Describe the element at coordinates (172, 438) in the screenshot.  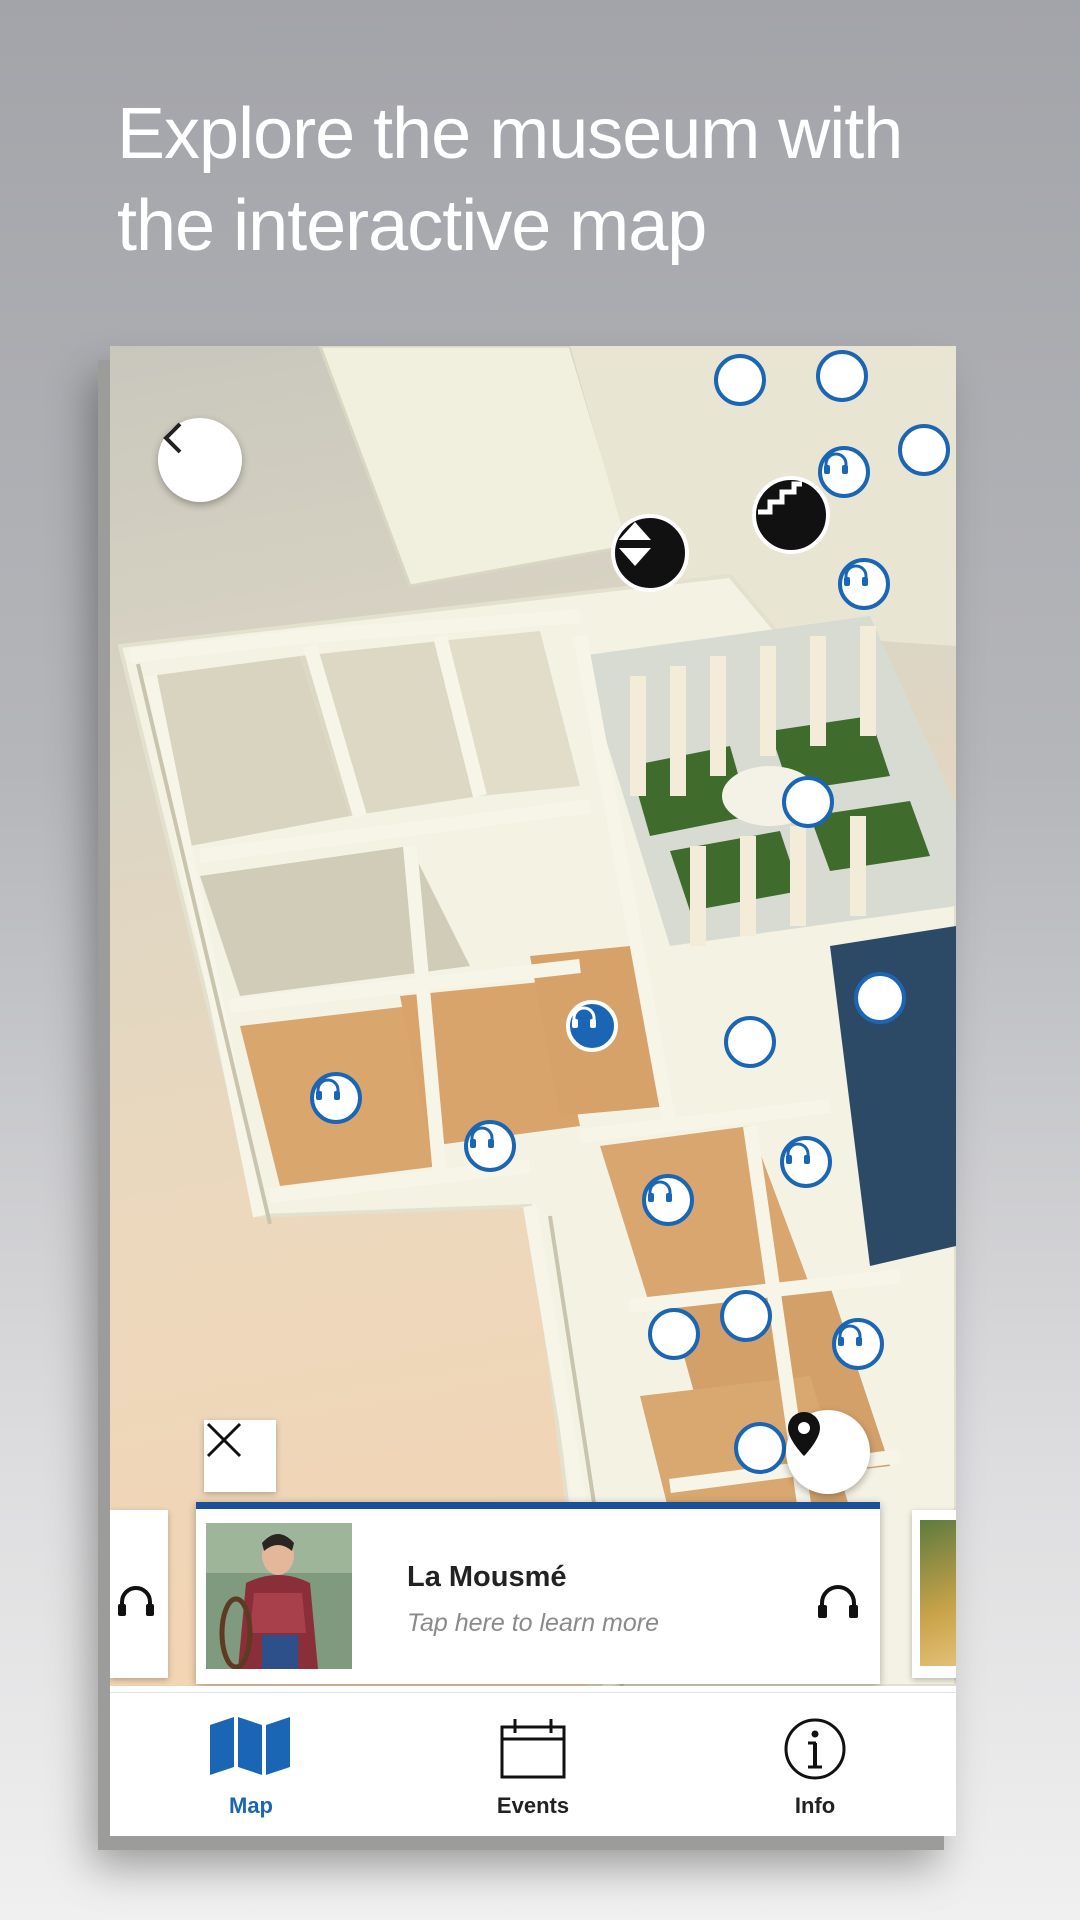
I see `chevron-left-icon` at that location.